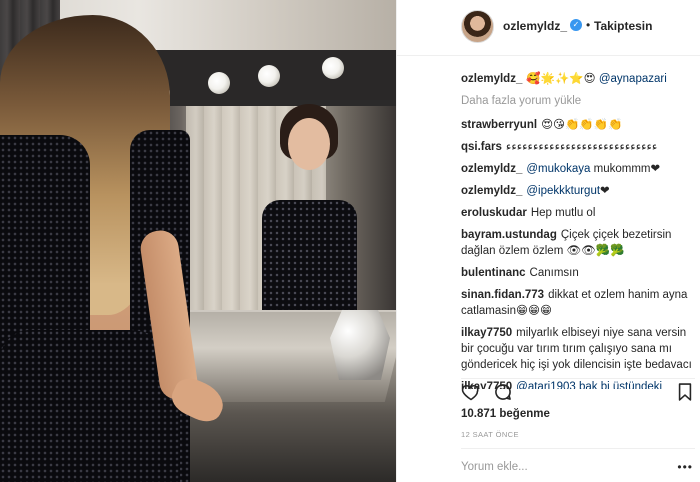 The width and height of the screenshot is (700, 482). I want to click on comment: ozlemyldz_ @ipekkkturgut❤, so click(577, 191).